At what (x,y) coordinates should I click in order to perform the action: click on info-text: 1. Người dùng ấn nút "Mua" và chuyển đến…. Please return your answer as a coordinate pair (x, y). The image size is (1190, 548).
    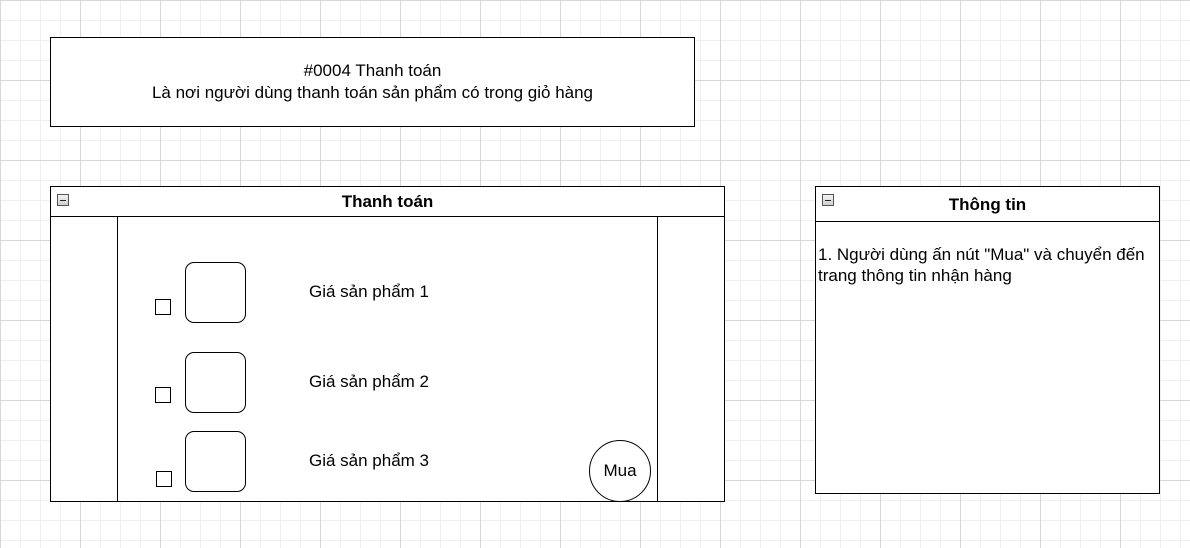
    Looking at the image, I should click on (981, 265).